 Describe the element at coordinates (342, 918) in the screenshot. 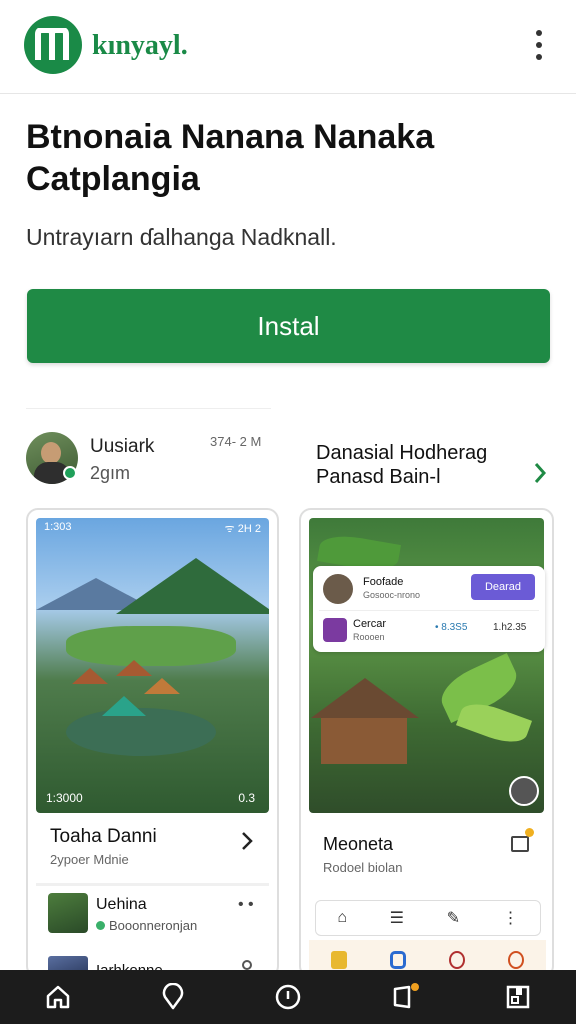

I see `tab-home-icon: ⌂` at that location.